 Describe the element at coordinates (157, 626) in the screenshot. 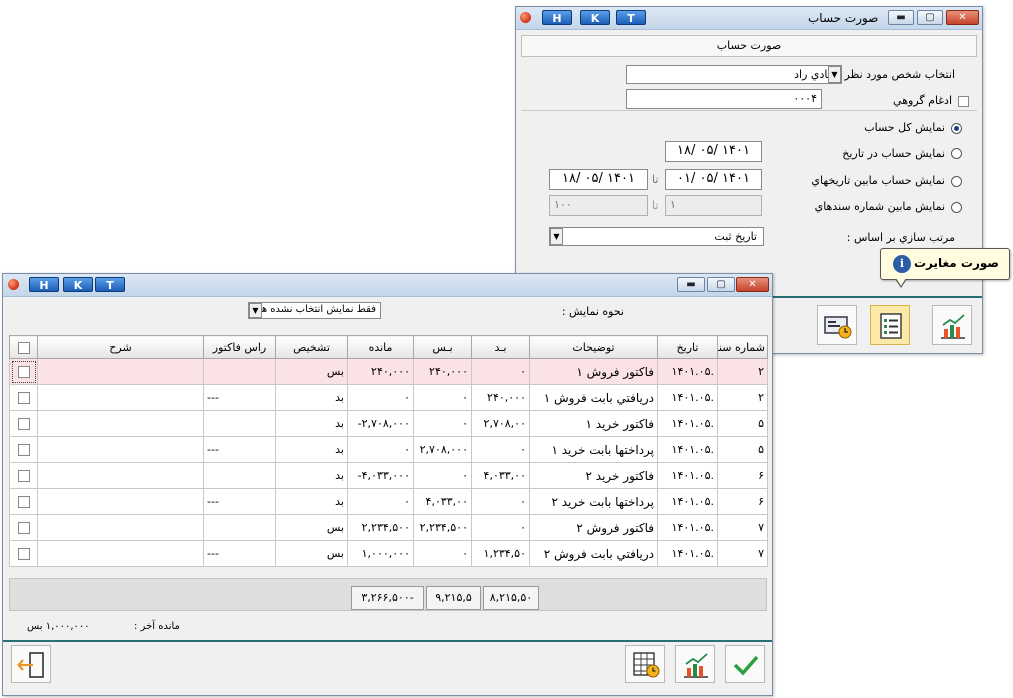

I see `final-balance-label: مانده آخر :` at that location.